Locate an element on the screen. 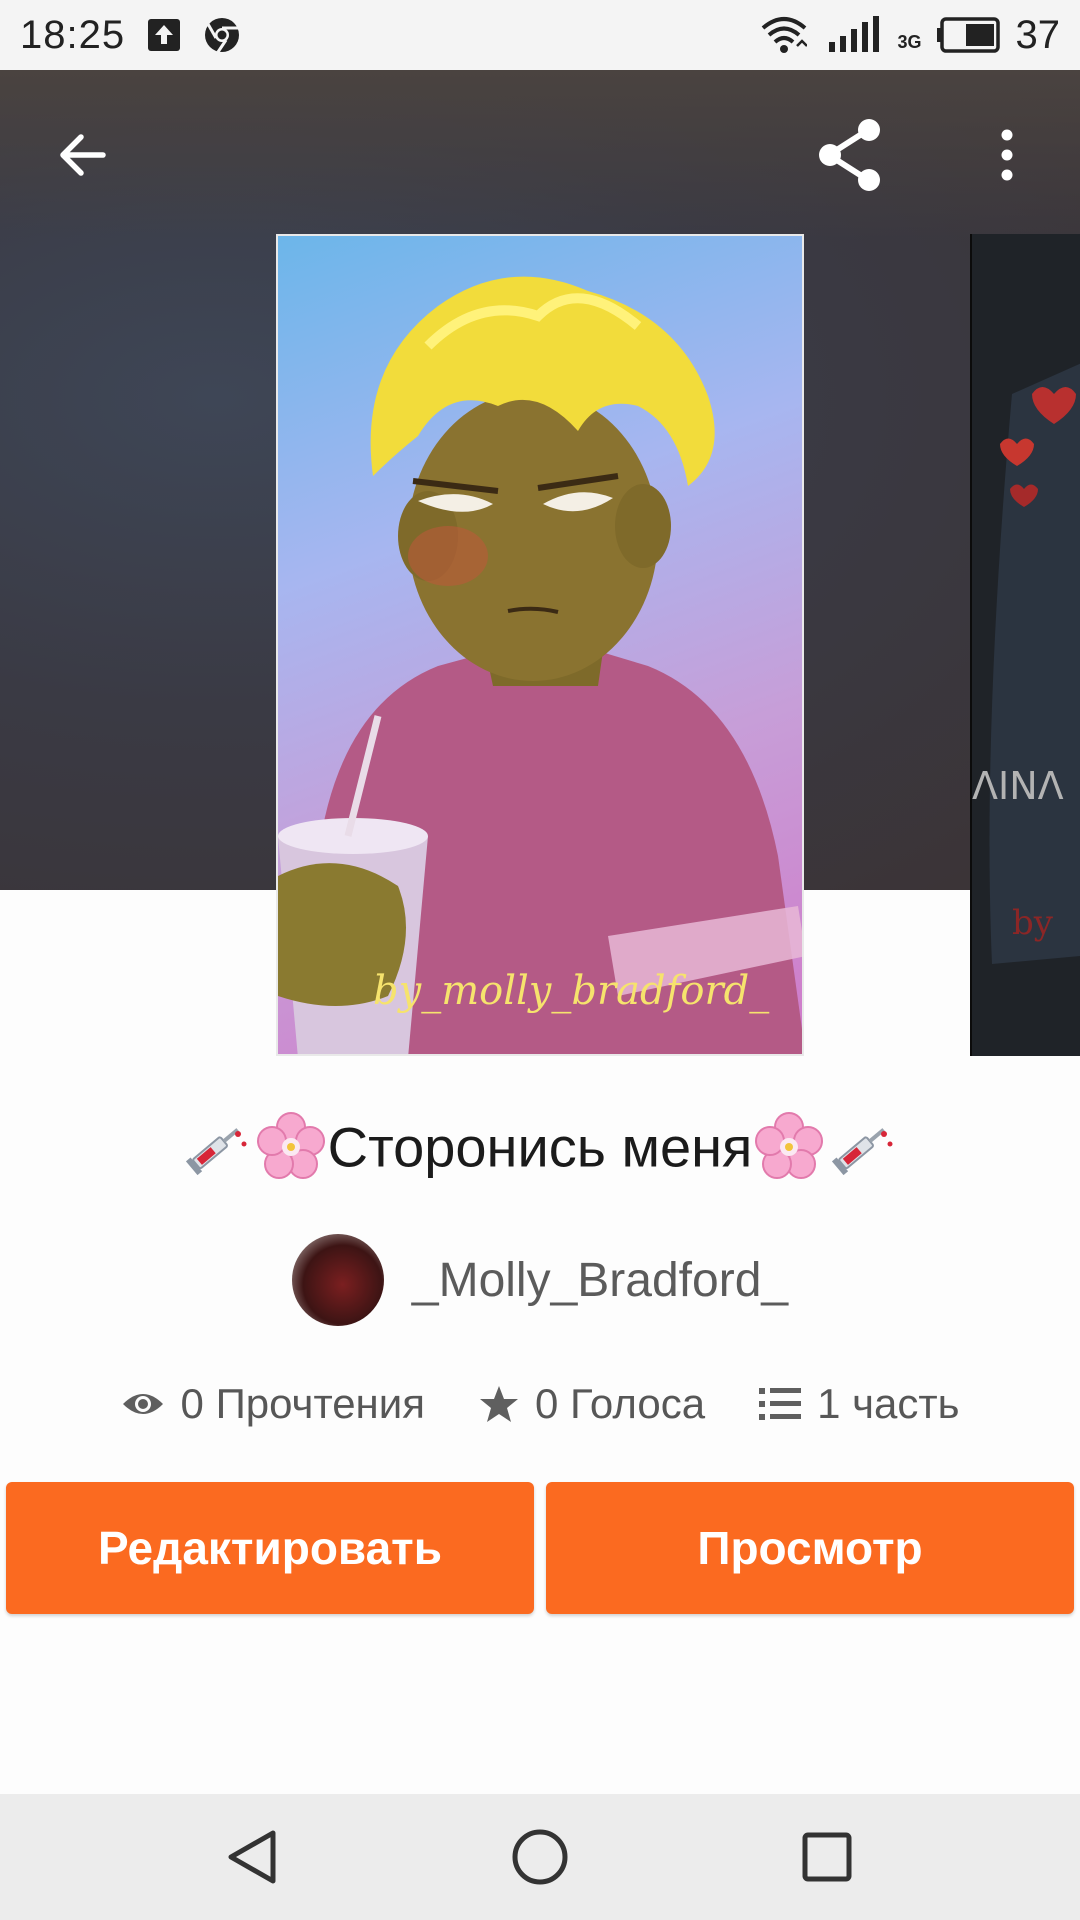  more-vert-icon is located at coordinates (1007, 155).